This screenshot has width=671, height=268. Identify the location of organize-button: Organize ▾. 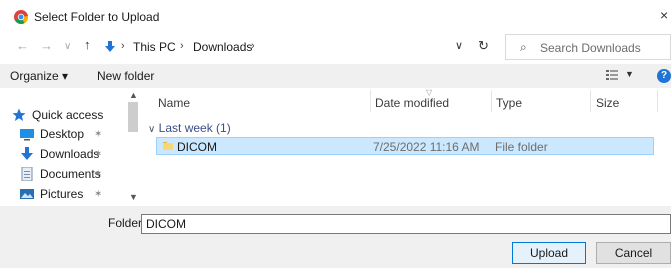
(39, 76).